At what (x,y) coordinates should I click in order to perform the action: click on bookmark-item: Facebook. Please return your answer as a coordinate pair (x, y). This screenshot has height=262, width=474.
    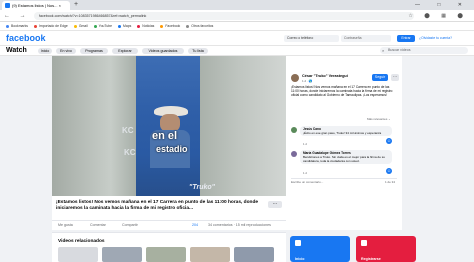
    Looking at the image, I should click on (170, 26).